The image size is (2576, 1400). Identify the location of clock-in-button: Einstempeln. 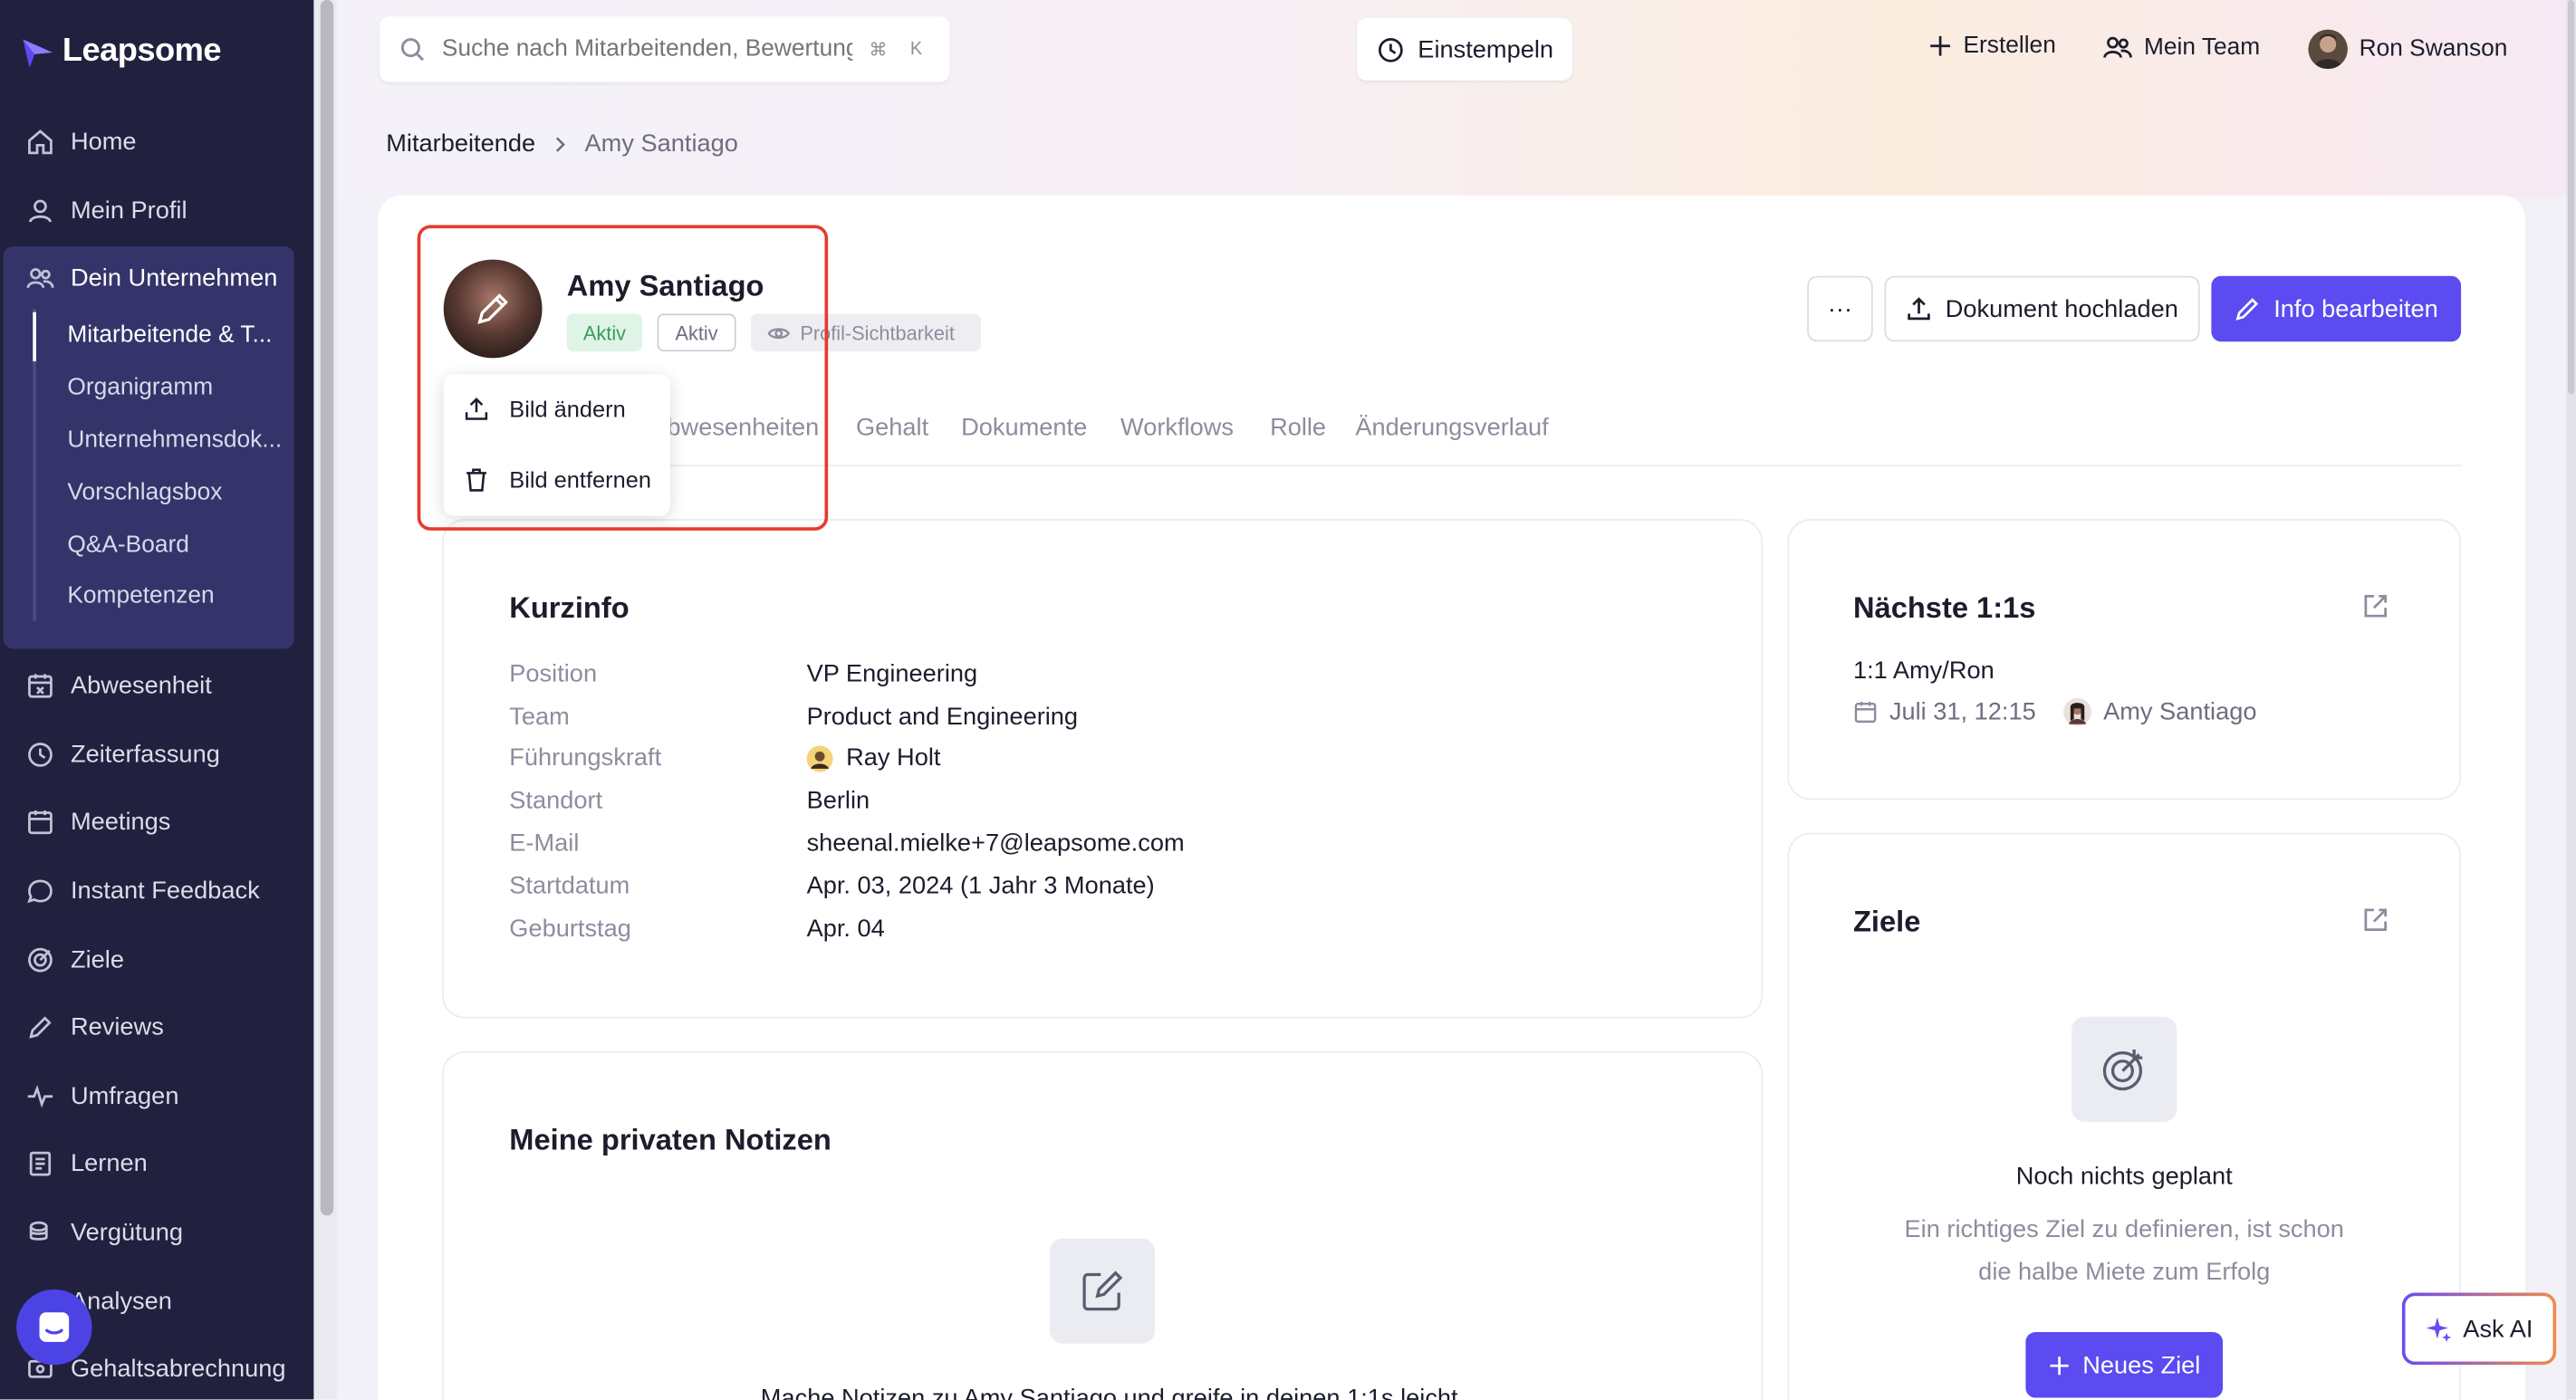
(1464, 49).